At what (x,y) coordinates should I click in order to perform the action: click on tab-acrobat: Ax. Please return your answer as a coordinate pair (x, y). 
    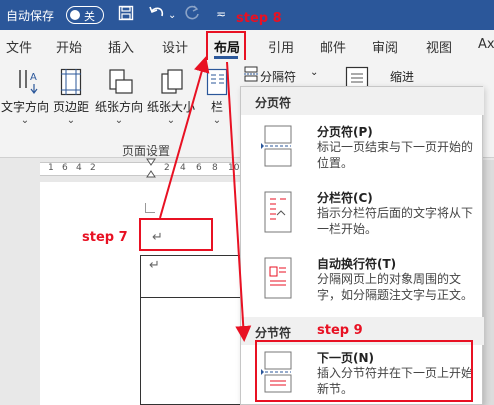
    Looking at the image, I should click on (486, 44).